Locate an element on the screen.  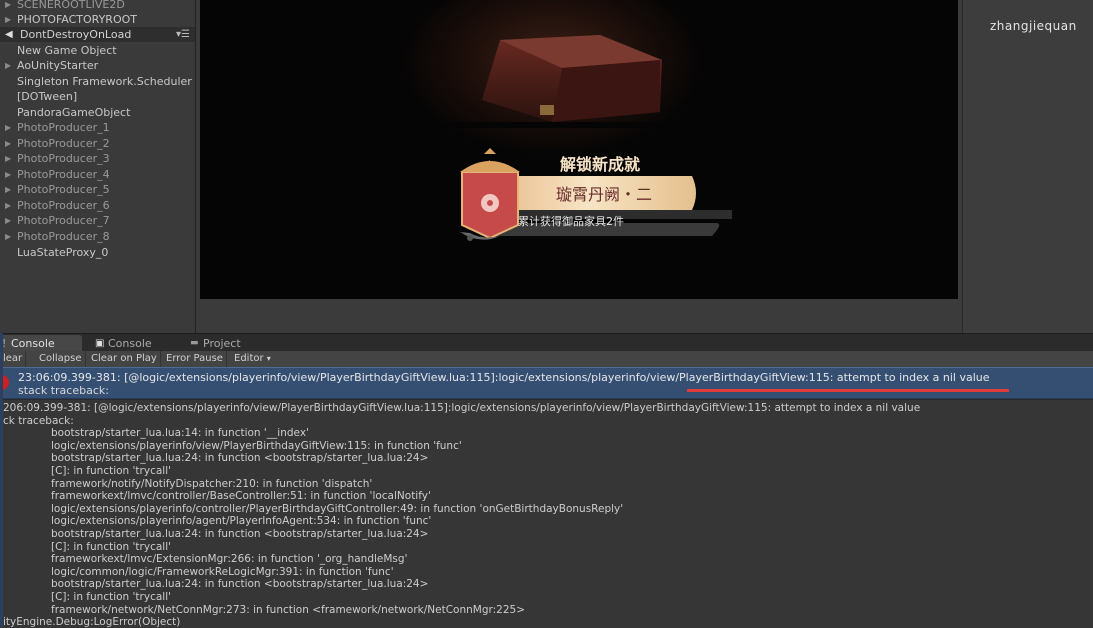
dropdown-arrow-icon: ▾ is located at coordinates (268, 358).